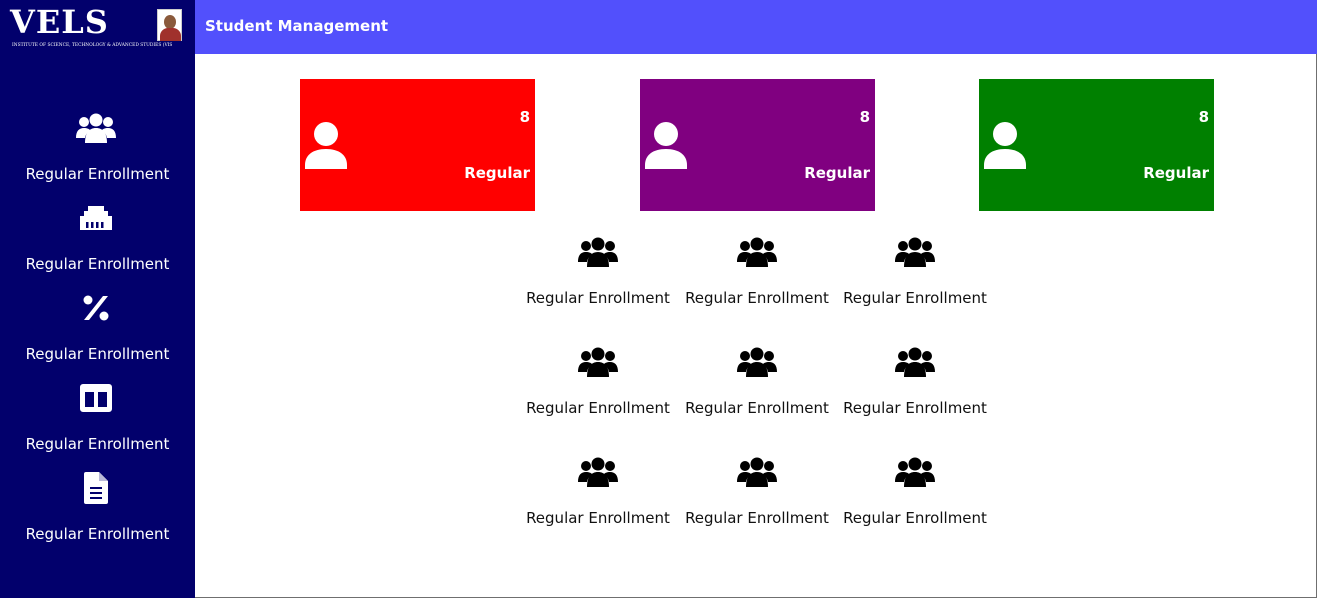  Describe the element at coordinates (97, 153) in the screenshot. I see `sidebar-item-regular-enrollment-1: Regular Enrollment` at that location.